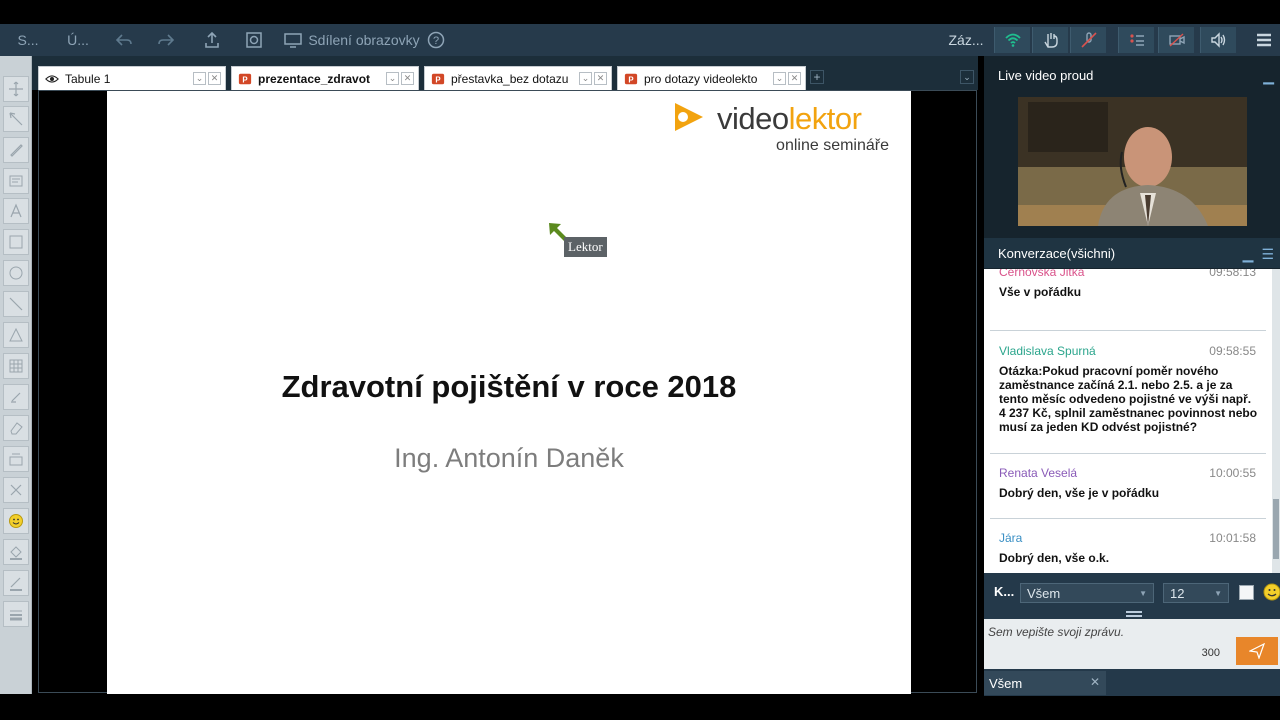 The width and height of the screenshot is (1280, 720). Describe the element at coordinates (52, 79) in the screenshot. I see `eye-icon` at that location.